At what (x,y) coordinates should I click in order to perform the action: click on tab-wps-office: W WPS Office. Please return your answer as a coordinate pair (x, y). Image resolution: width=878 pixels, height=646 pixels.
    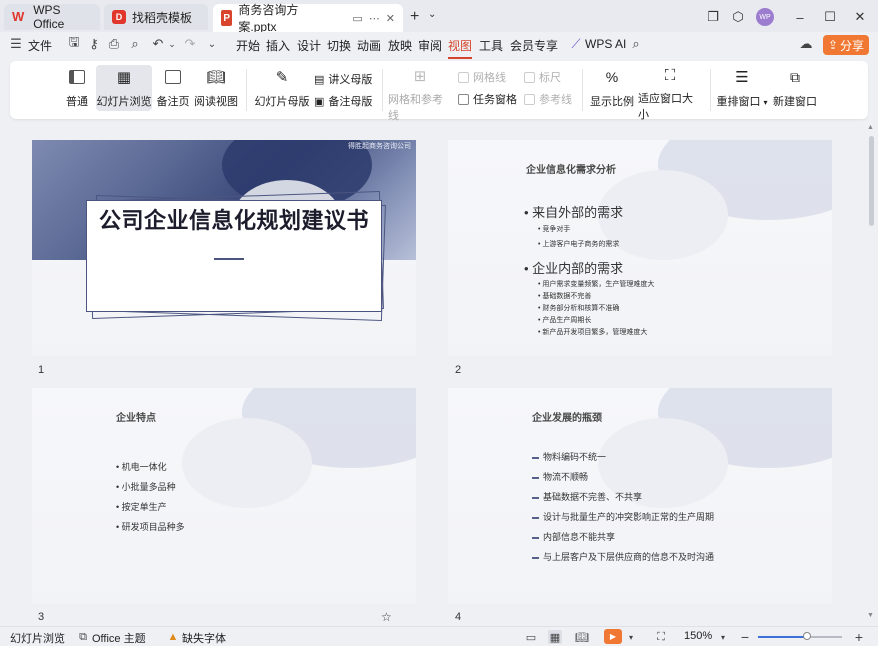
    Looking at the image, I should click on (52, 17).